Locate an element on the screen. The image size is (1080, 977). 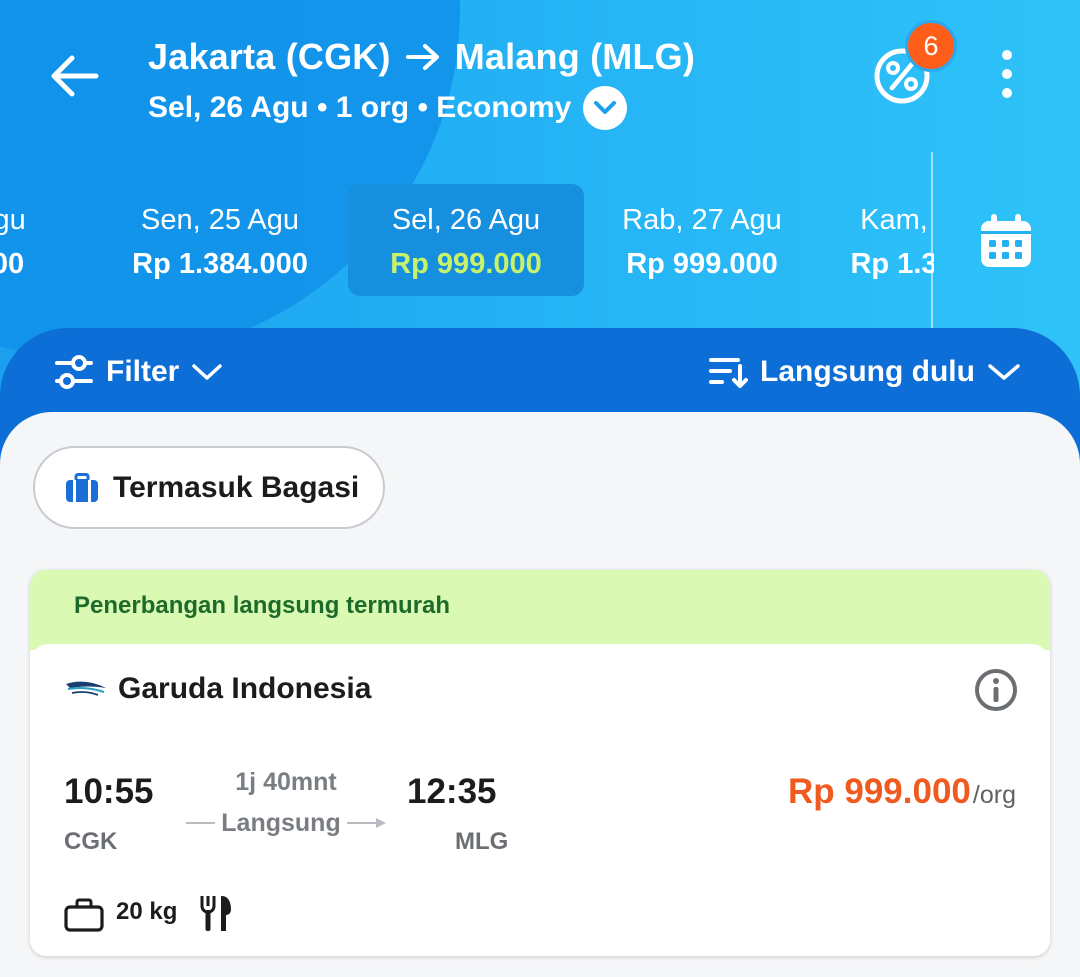
promo-count-badge: 6 is located at coordinates (931, 46).